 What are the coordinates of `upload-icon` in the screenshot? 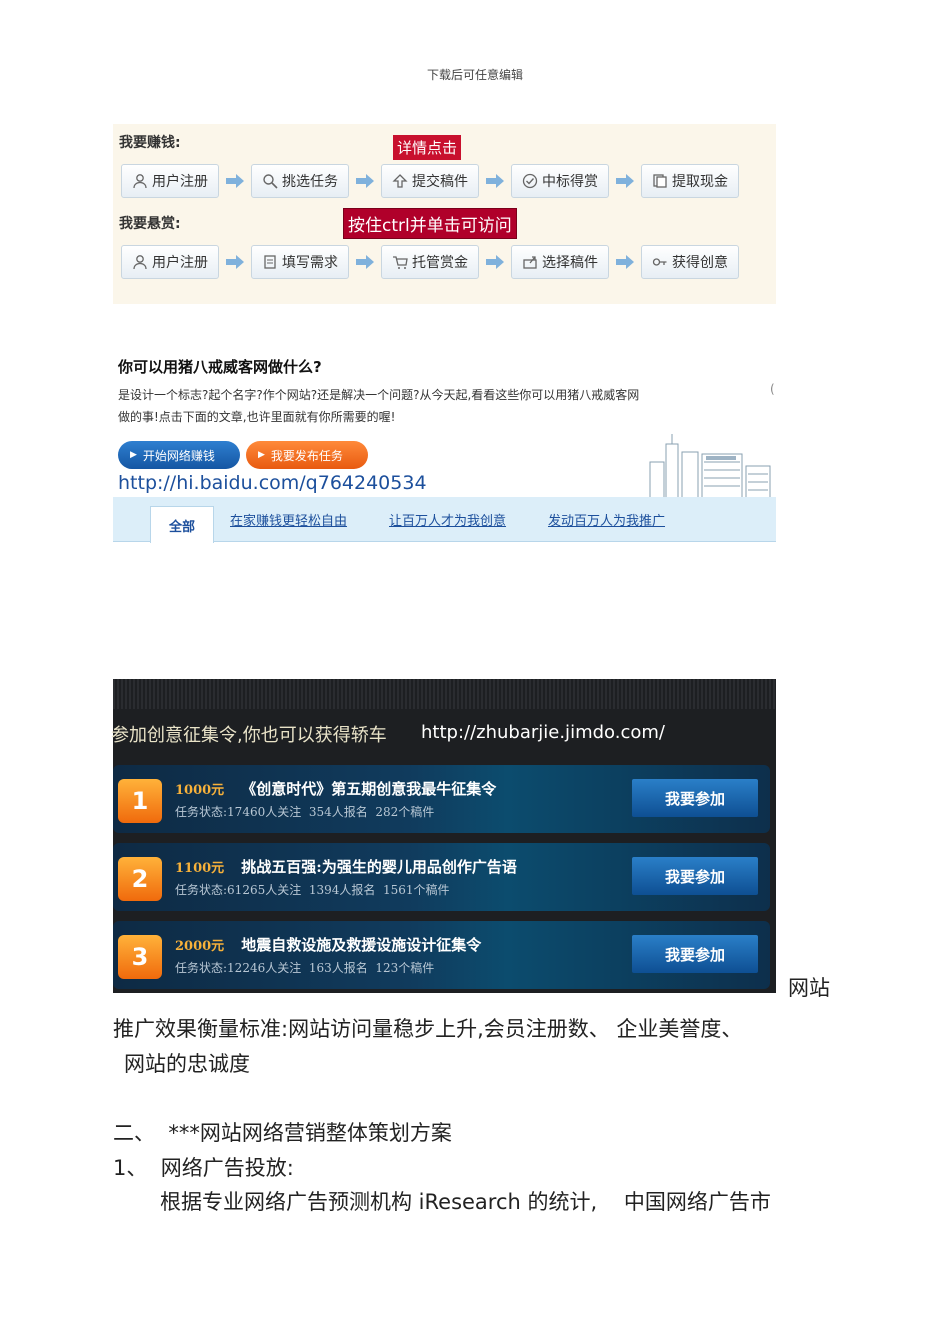 It's located at (400, 181).